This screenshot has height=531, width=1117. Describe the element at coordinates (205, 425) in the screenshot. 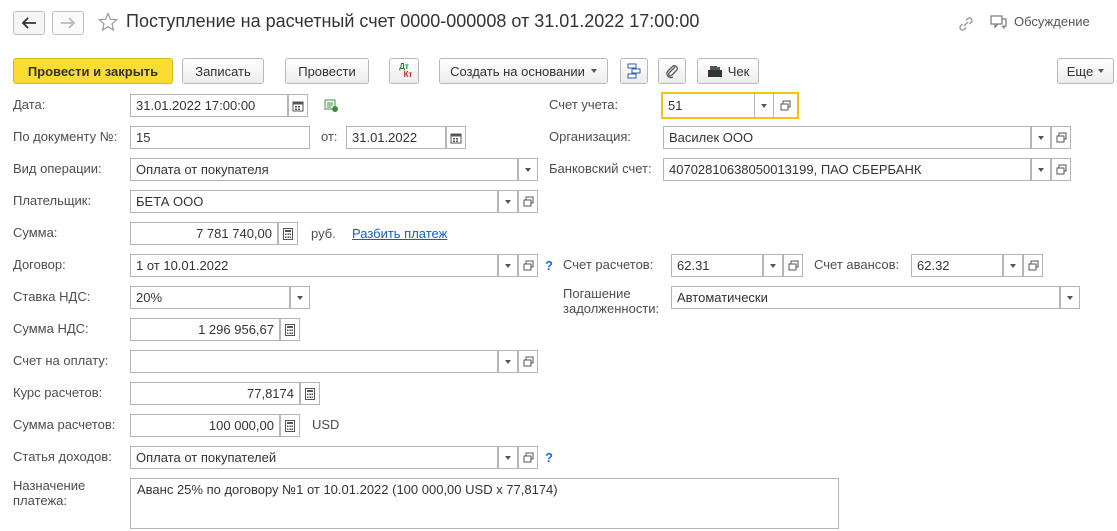

I see `settle-amount-field: 100 000,00` at that location.